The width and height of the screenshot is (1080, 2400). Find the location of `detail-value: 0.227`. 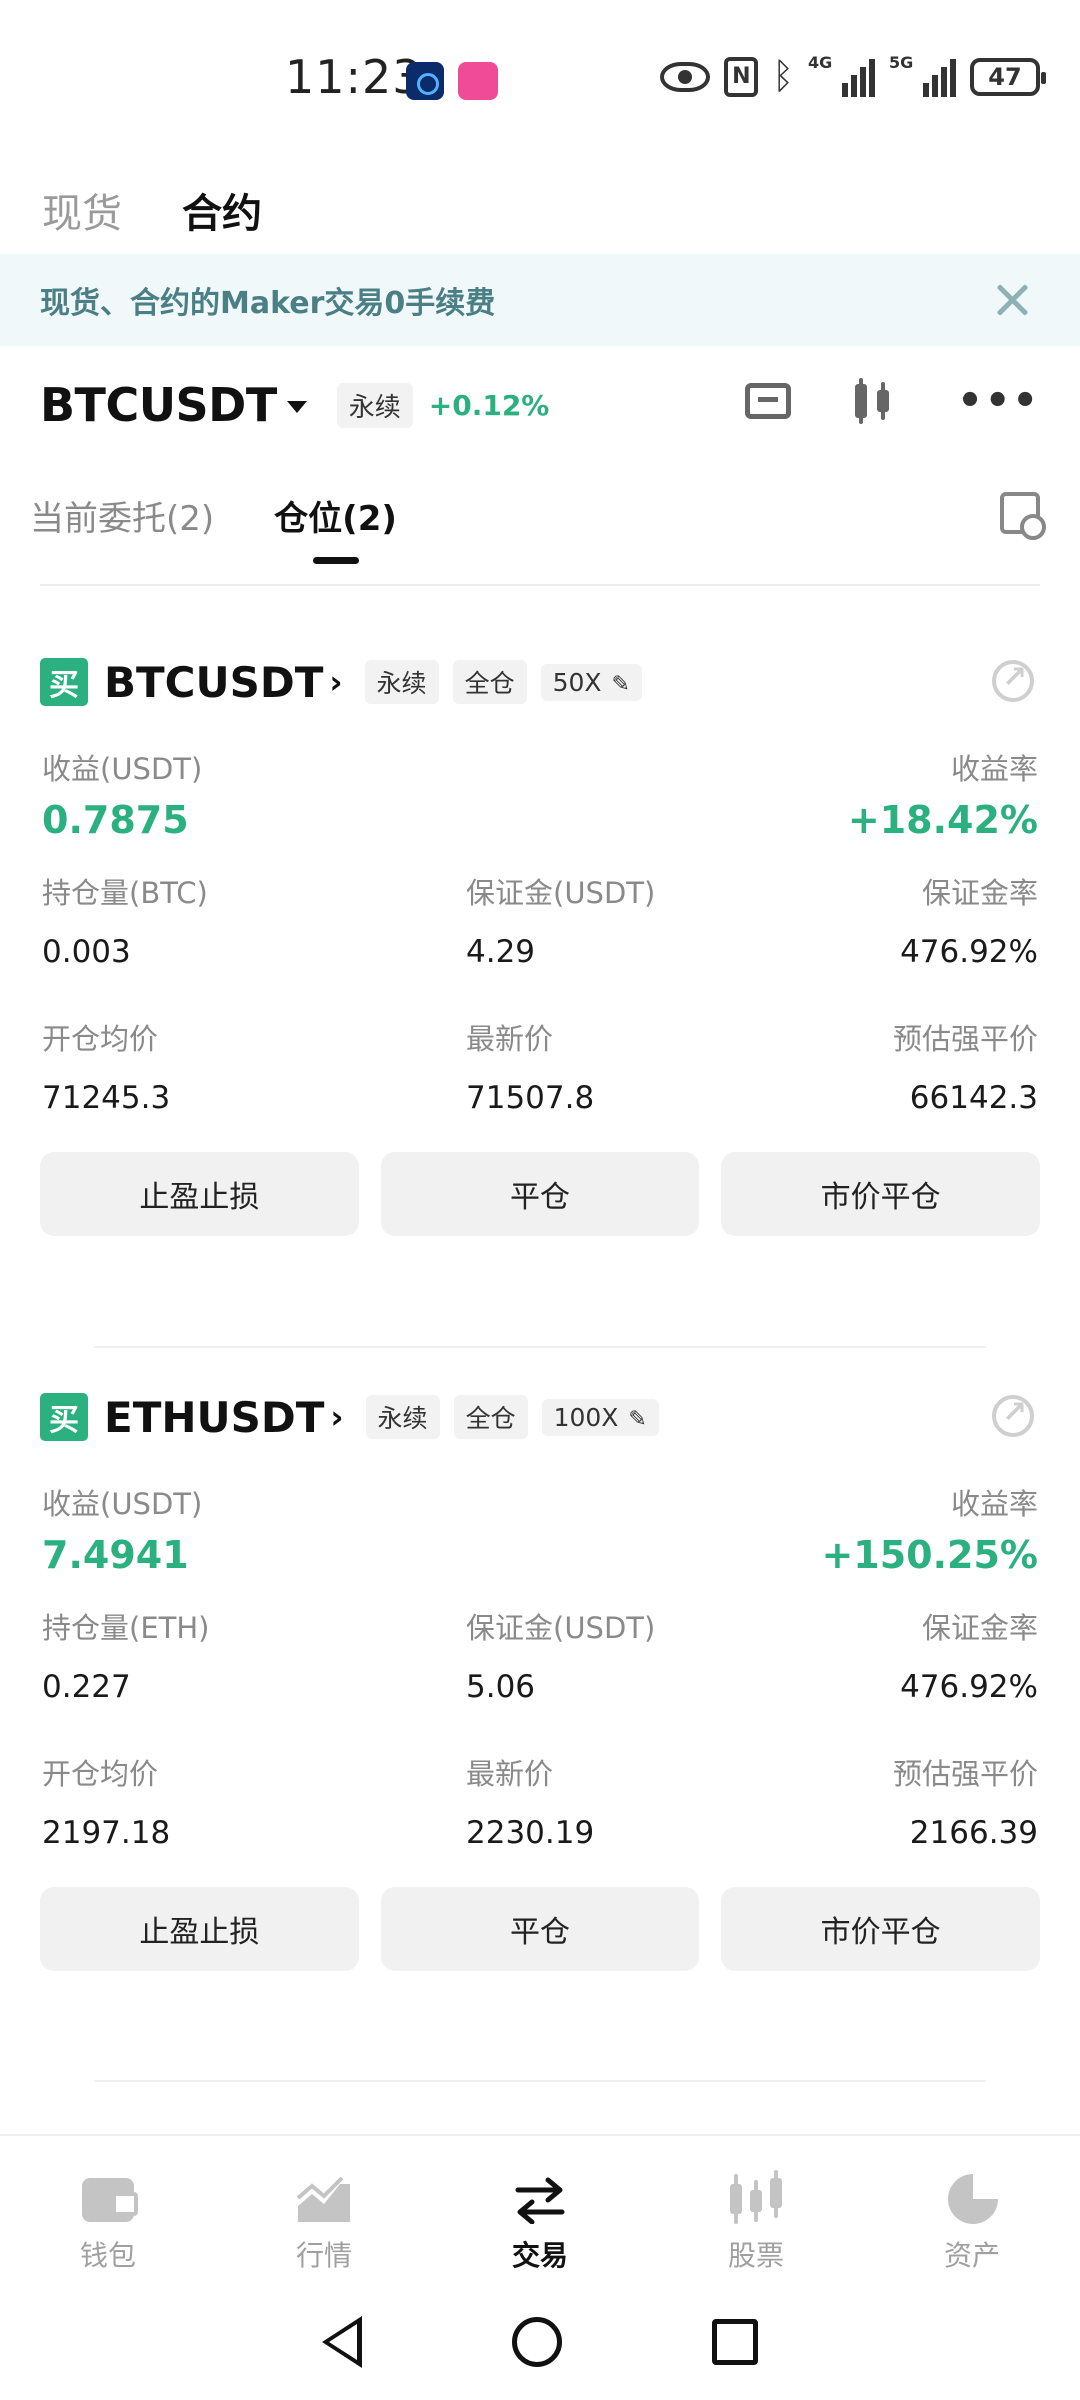

detail-value: 0.227 is located at coordinates (86, 1687).